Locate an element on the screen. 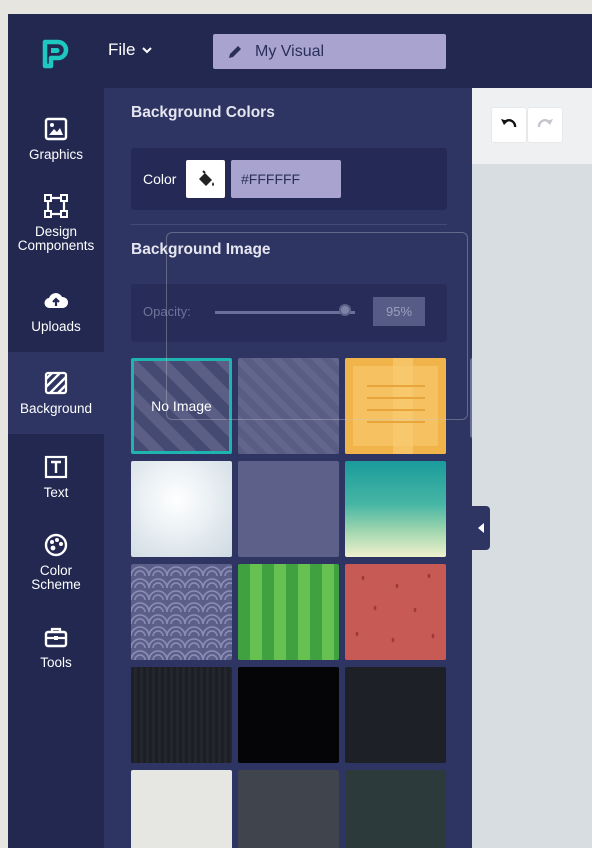 The height and width of the screenshot is (848, 592). background-image-title: Background Image is located at coordinates (201, 249).